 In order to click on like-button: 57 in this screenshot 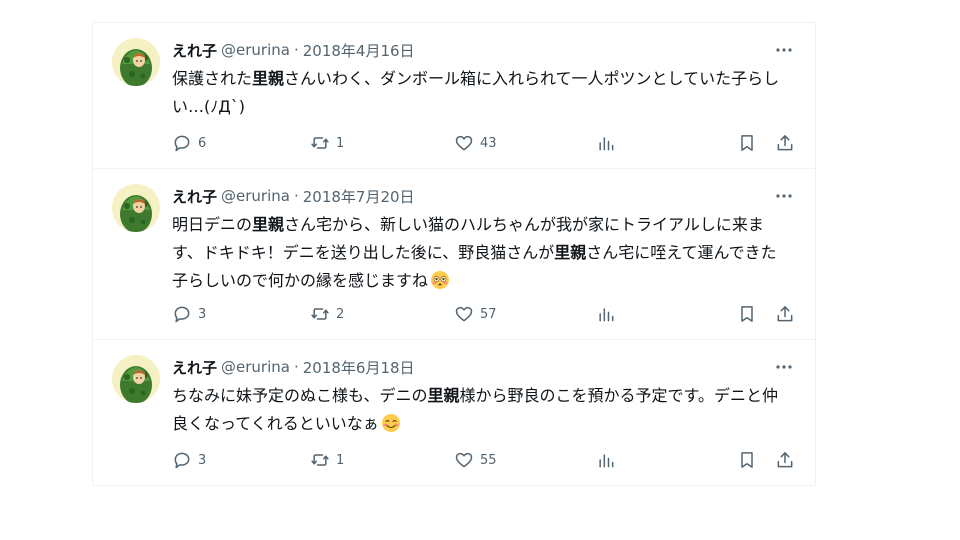, I will do `click(475, 314)`.